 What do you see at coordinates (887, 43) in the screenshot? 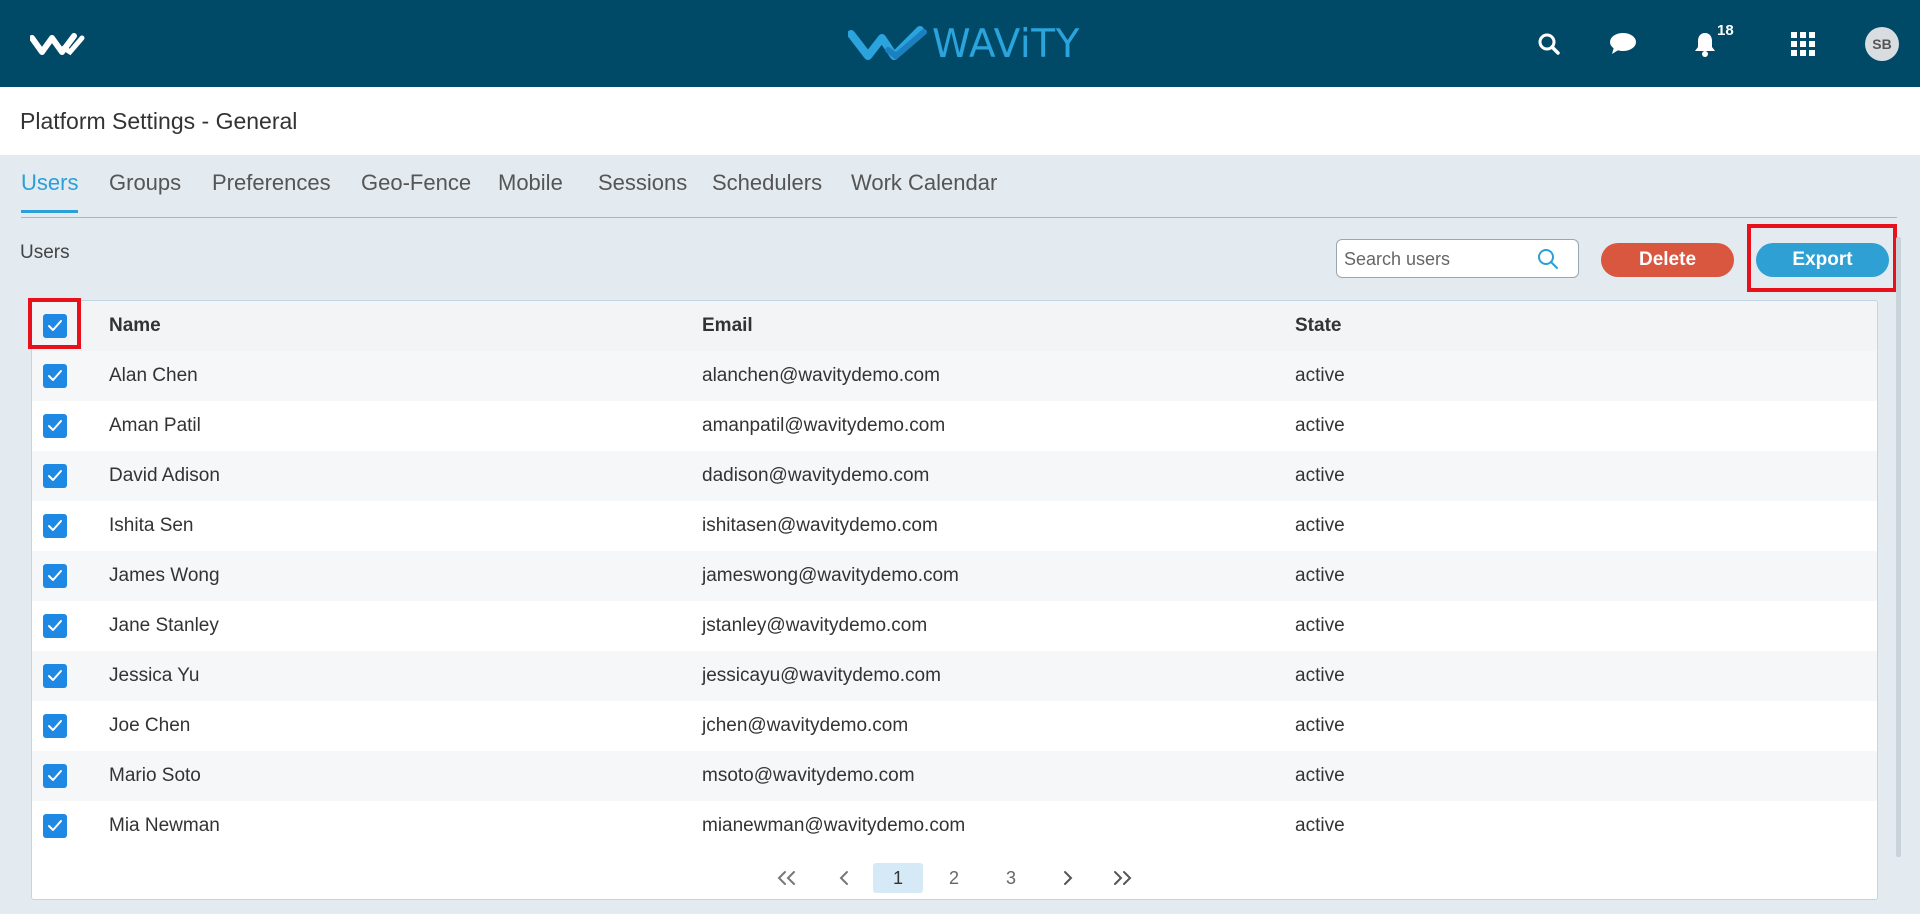
I see `wavity-logo-icon` at bounding box center [887, 43].